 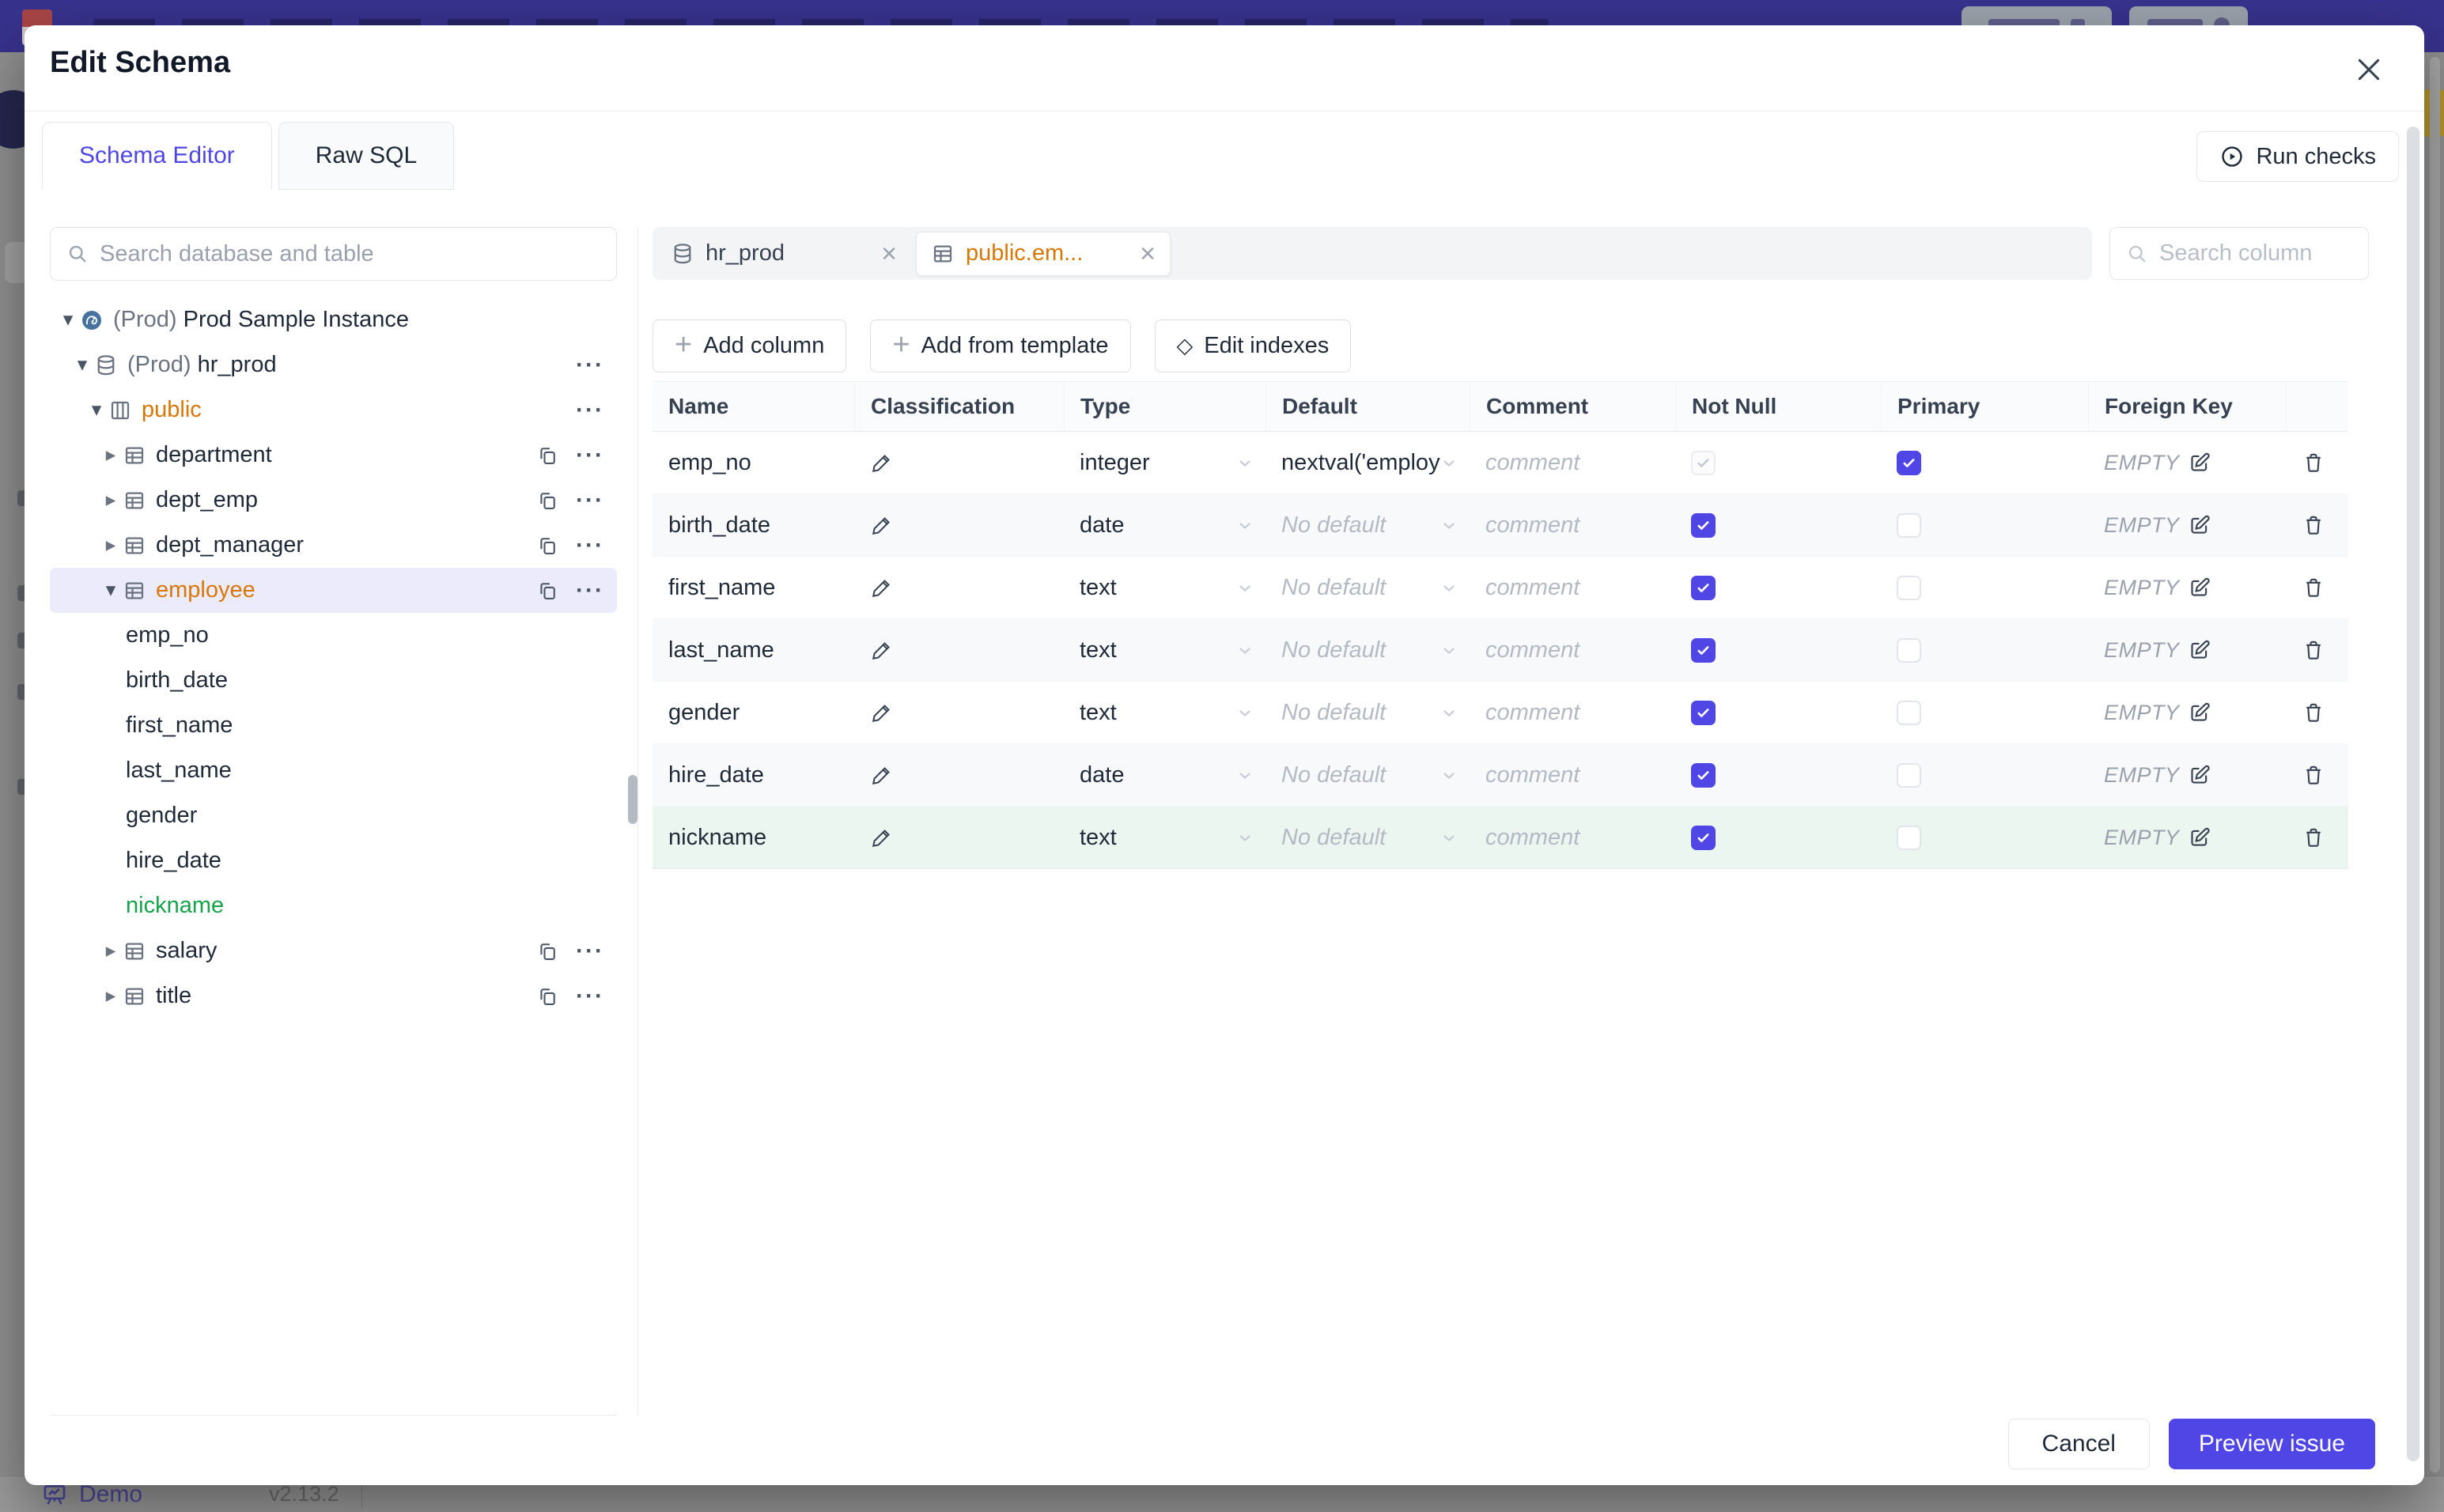 What do you see at coordinates (2369, 69) in the screenshot?
I see `close-icon` at bounding box center [2369, 69].